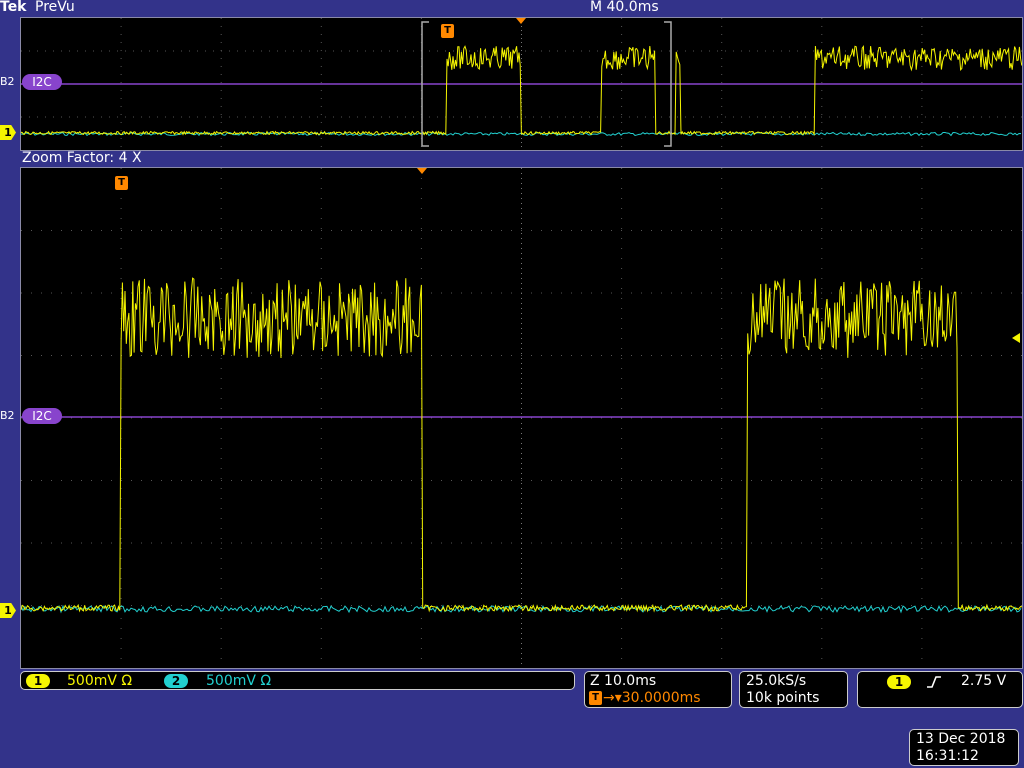  I want to click on zoom-factor-label: Zoom Factor: 4 X, so click(82, 158).